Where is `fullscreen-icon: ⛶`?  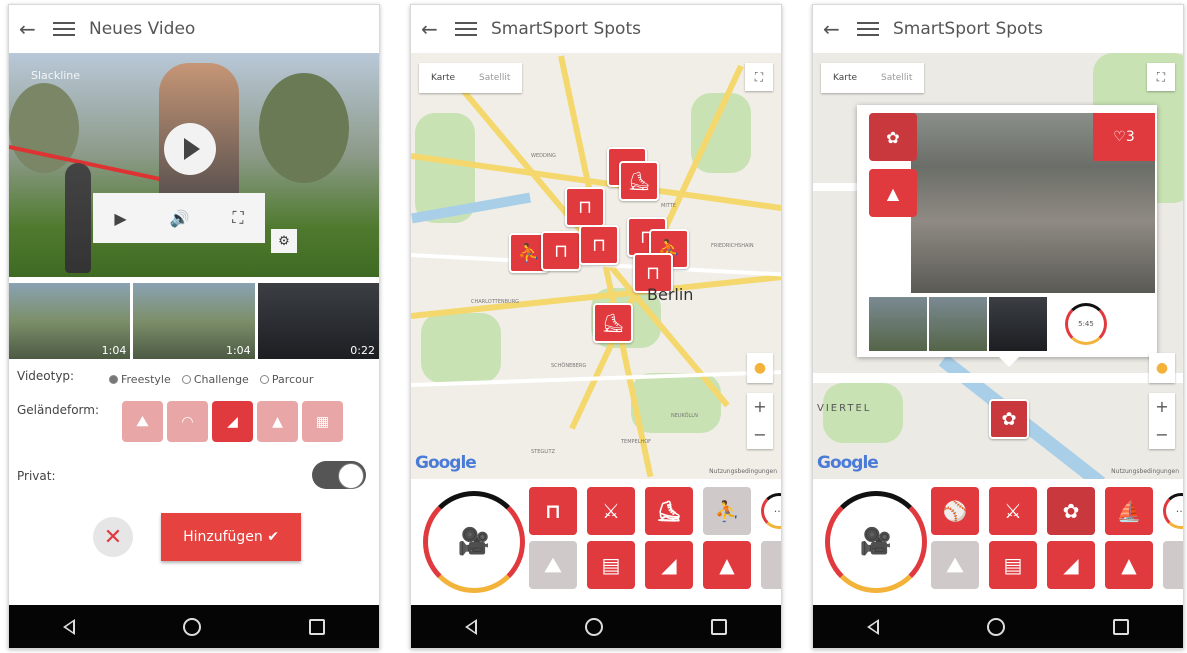
fullscreen-icon: ⛶ is located at coordinates (237, 218).